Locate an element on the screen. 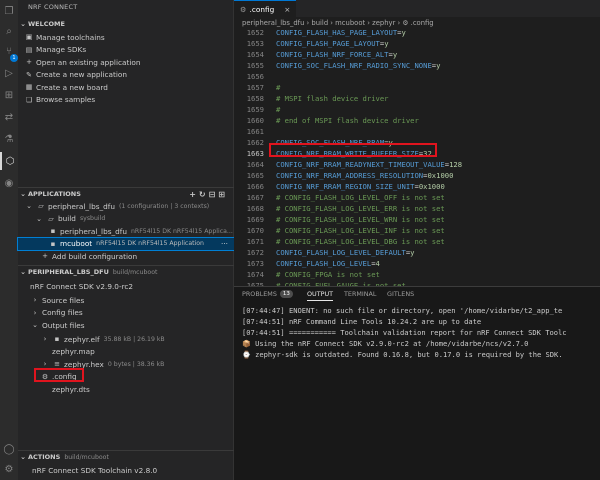 Image resolution: width=600 pixels, height=480 pixels. close-icon: × is located at coordinates (287, 9).